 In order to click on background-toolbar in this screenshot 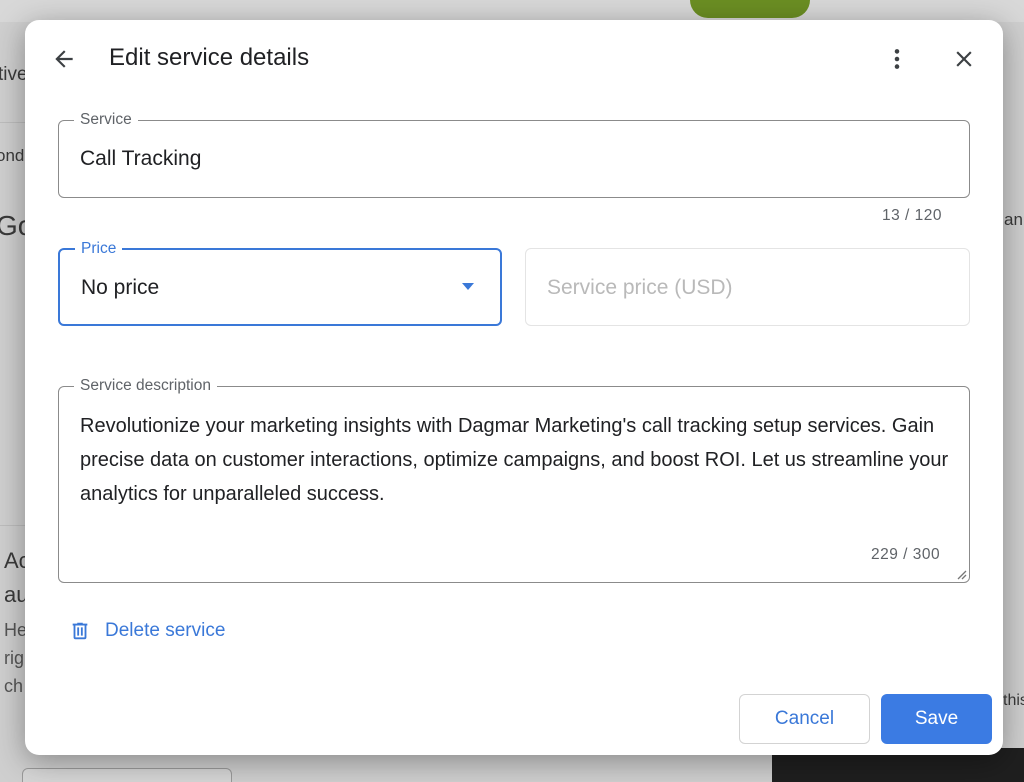, I will do `click(512, 11)`.